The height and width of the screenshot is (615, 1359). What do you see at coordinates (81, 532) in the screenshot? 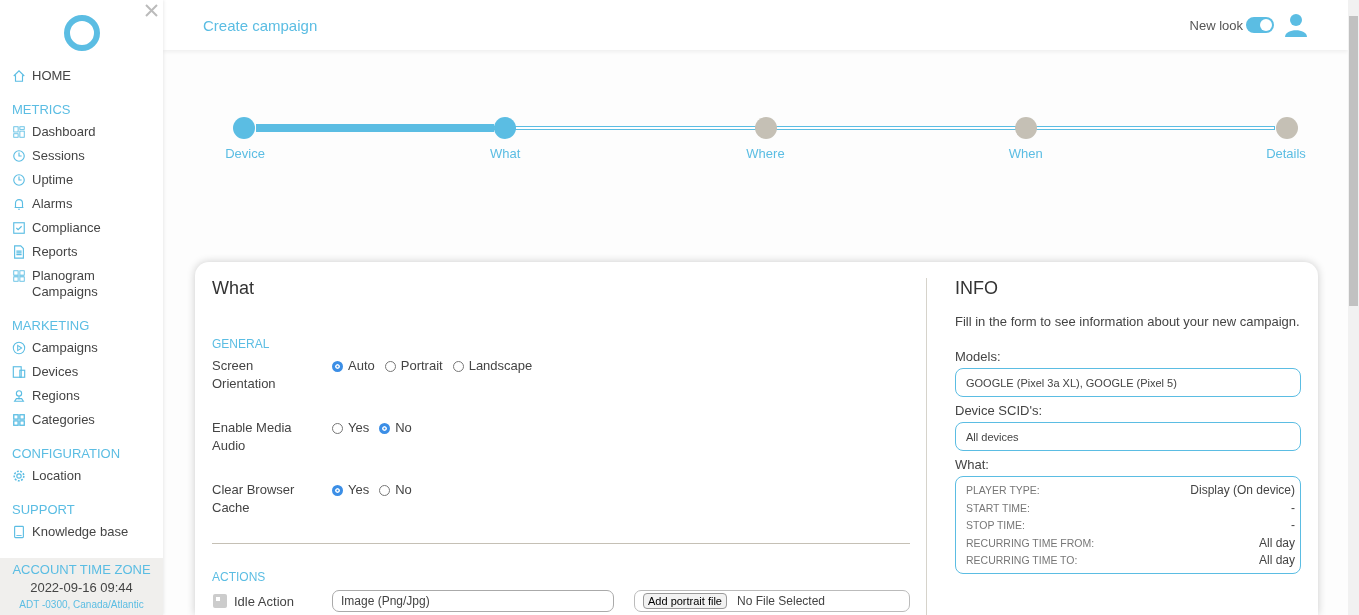
I see `nav-item: Knowledge base` at bounding box center [81, 532].